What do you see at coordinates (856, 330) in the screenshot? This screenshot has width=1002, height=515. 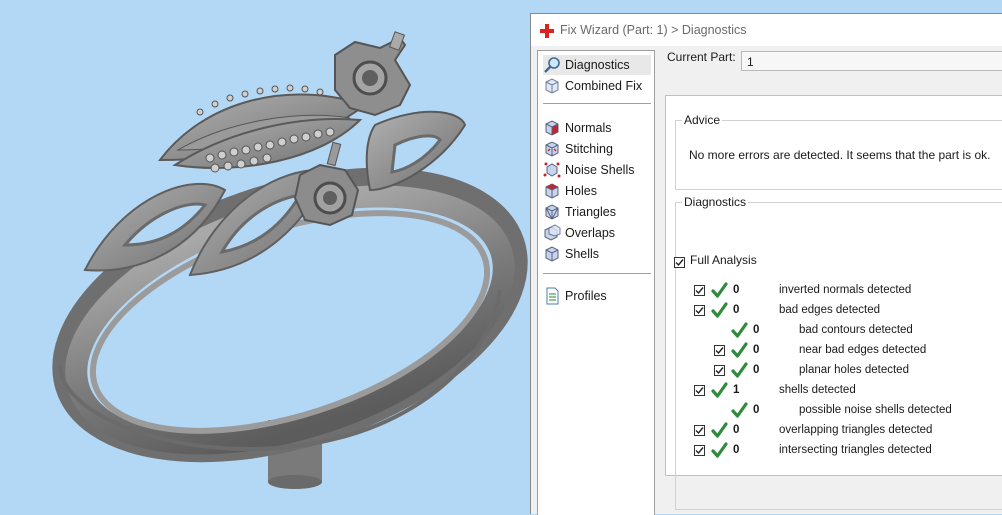 I see `diagnostic-description: bad contours detected` at bounding box center [856, 330].